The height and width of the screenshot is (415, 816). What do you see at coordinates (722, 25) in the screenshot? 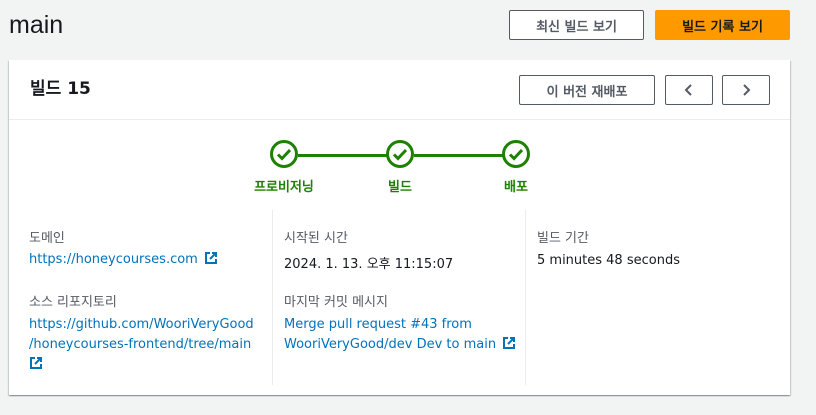
I see `view-build-history-button: 빌드 기록 보기` at bounding box center [722, 25].